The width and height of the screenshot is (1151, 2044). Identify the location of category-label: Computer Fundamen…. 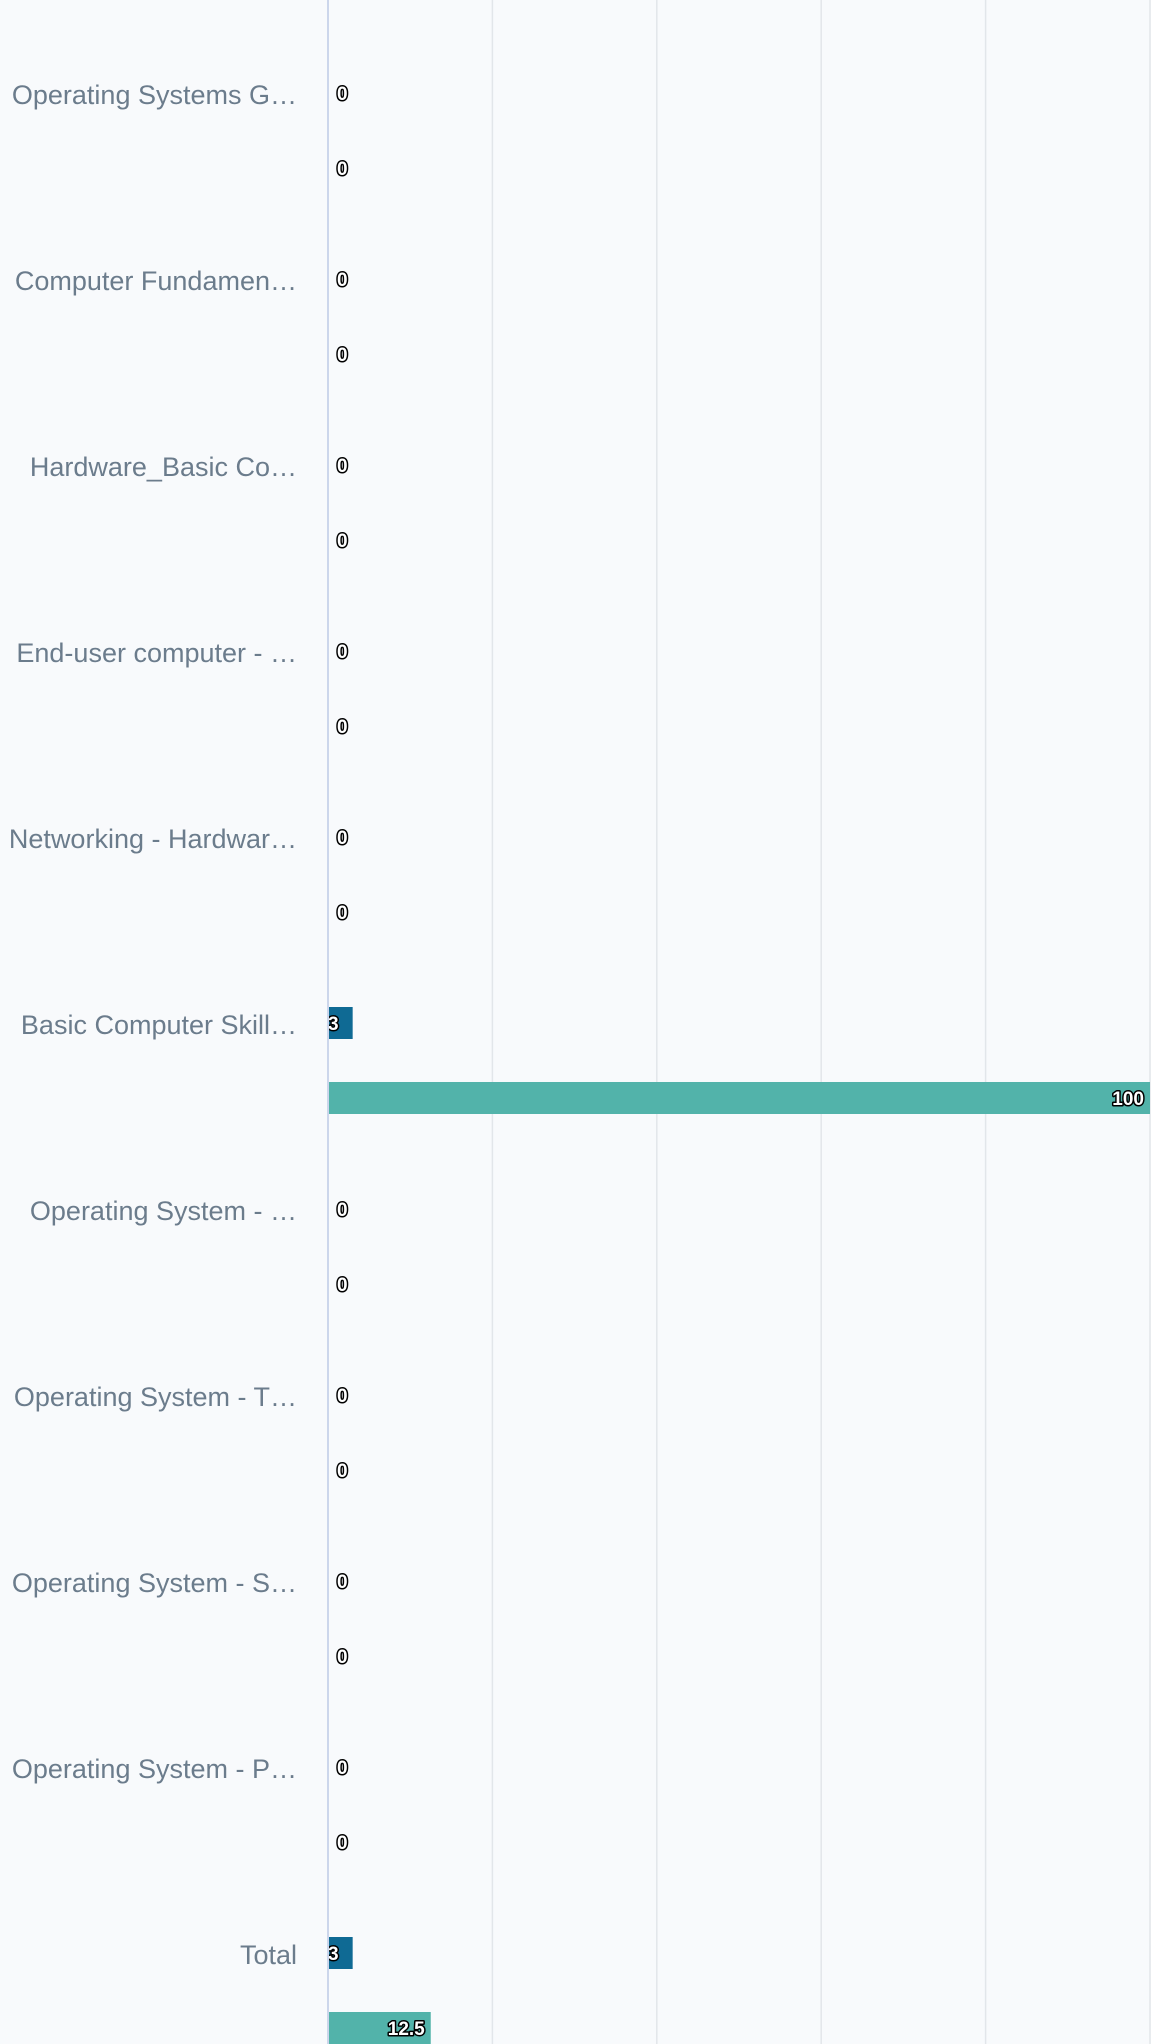
(156, 281).